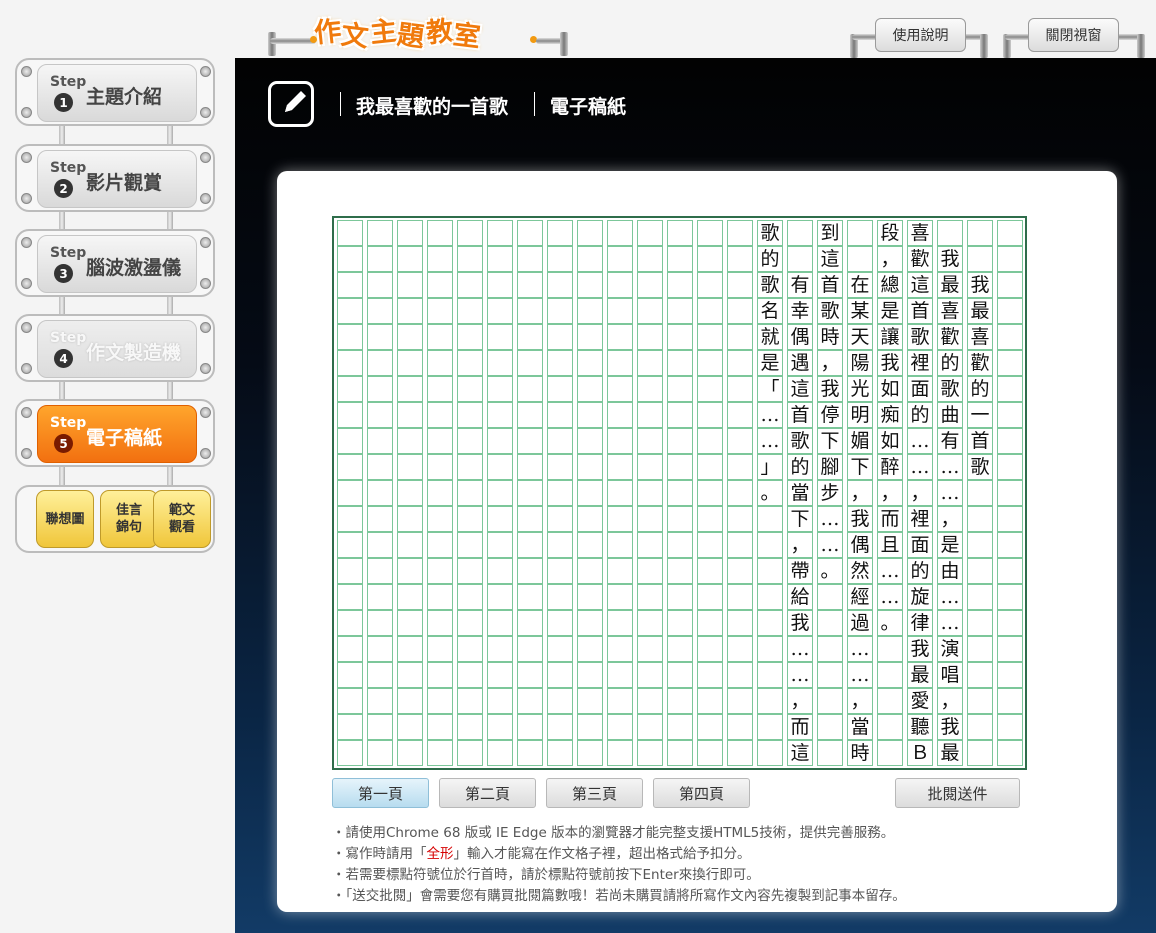 The image size is (1156, 933). Describe the element at coordinates (860, 415) in the screenshot. I see `grid-cell: 明` at that location.